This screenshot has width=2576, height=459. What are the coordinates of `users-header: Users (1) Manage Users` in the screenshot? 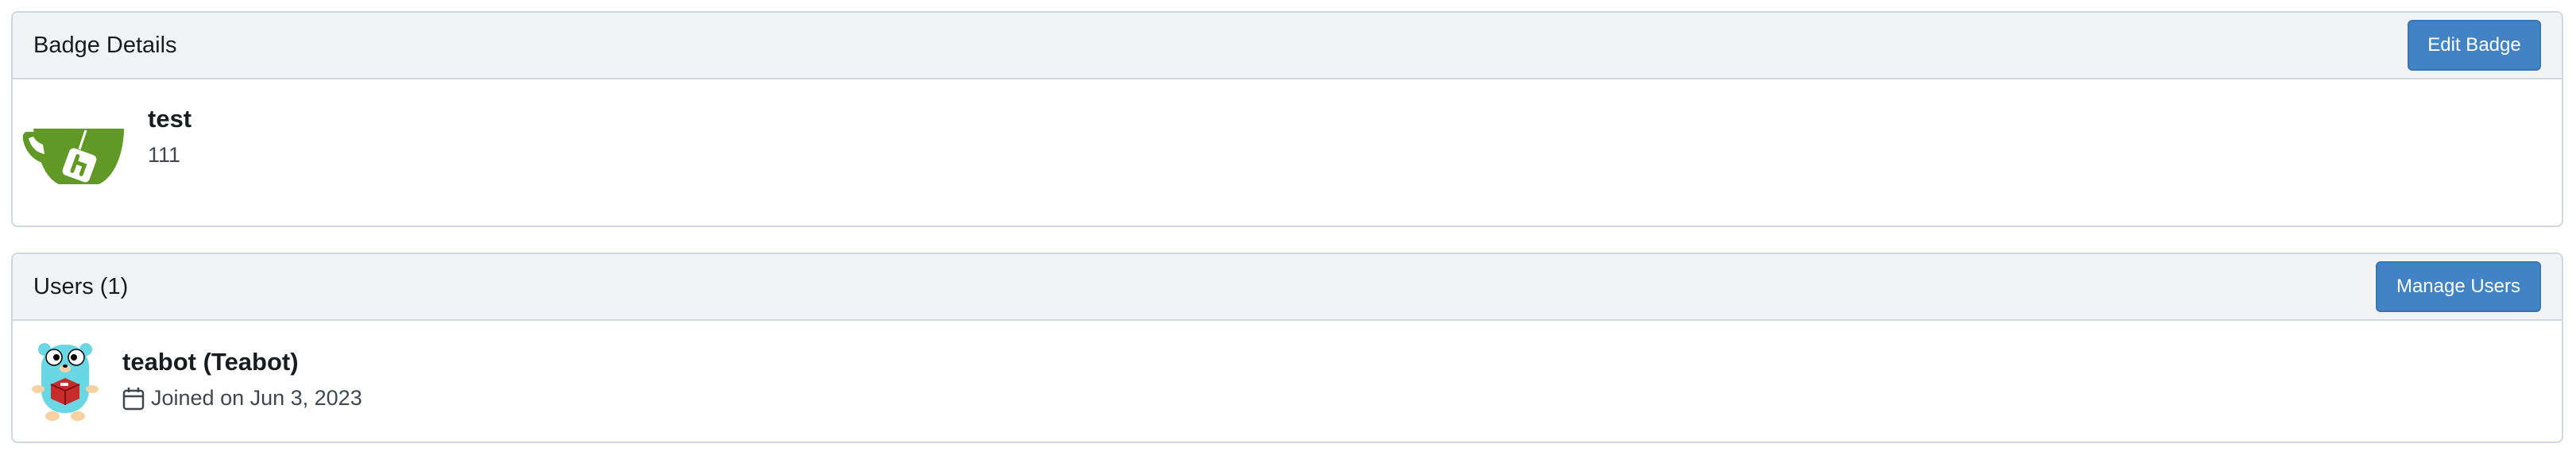 It's located at (1287, 287).